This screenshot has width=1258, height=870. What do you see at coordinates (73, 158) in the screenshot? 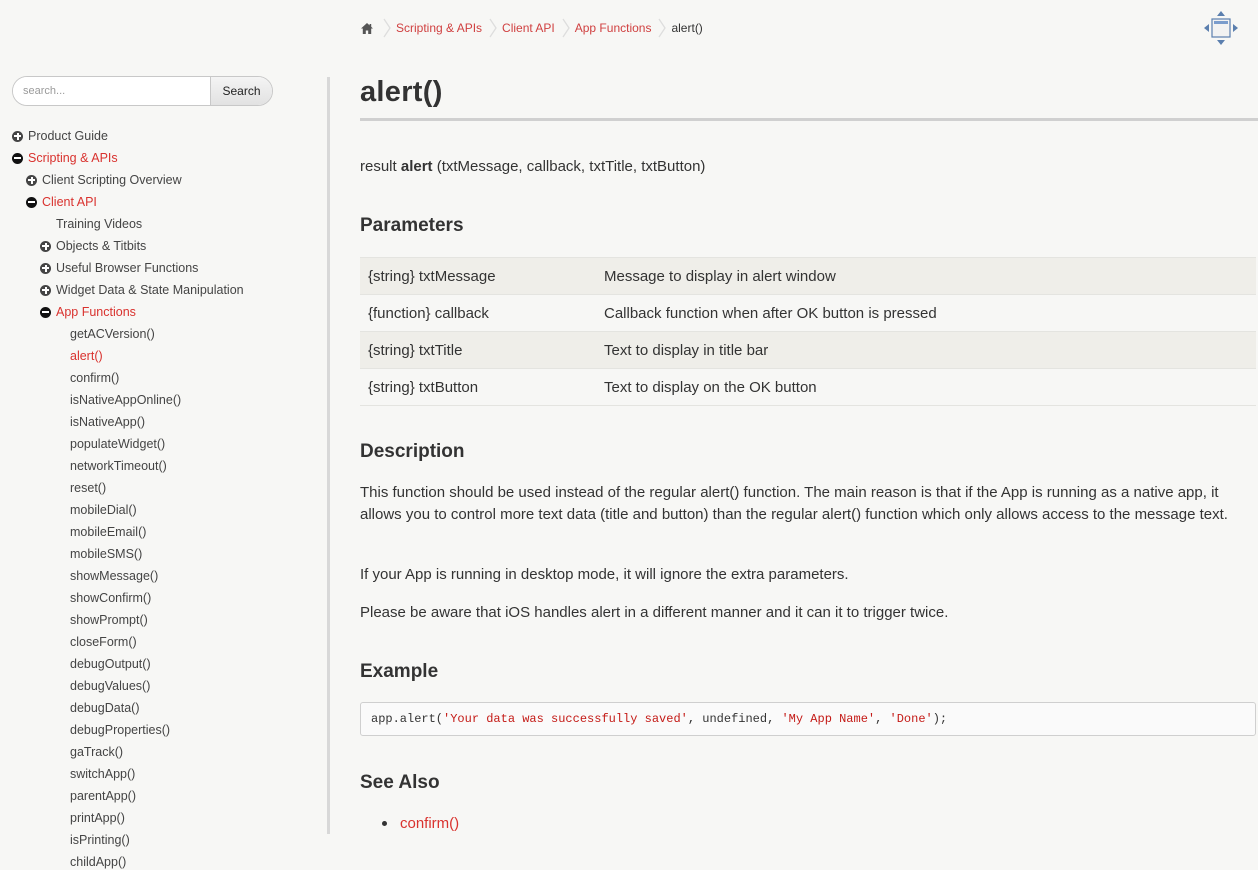
I see `nav-item-label: Scripting & APIs` at bounding box center [73, 158].